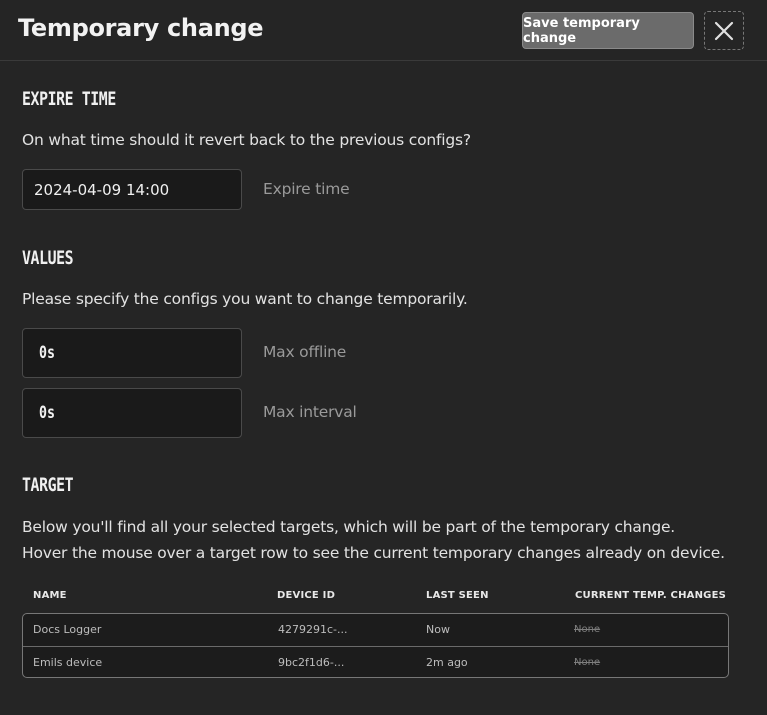 The width and height of the screenshot is (767, 715). What do you see at coordinates (447, 662) in the screenshot?
I see `row-last-seen: 2m ago` at bounding box center [447, 662].